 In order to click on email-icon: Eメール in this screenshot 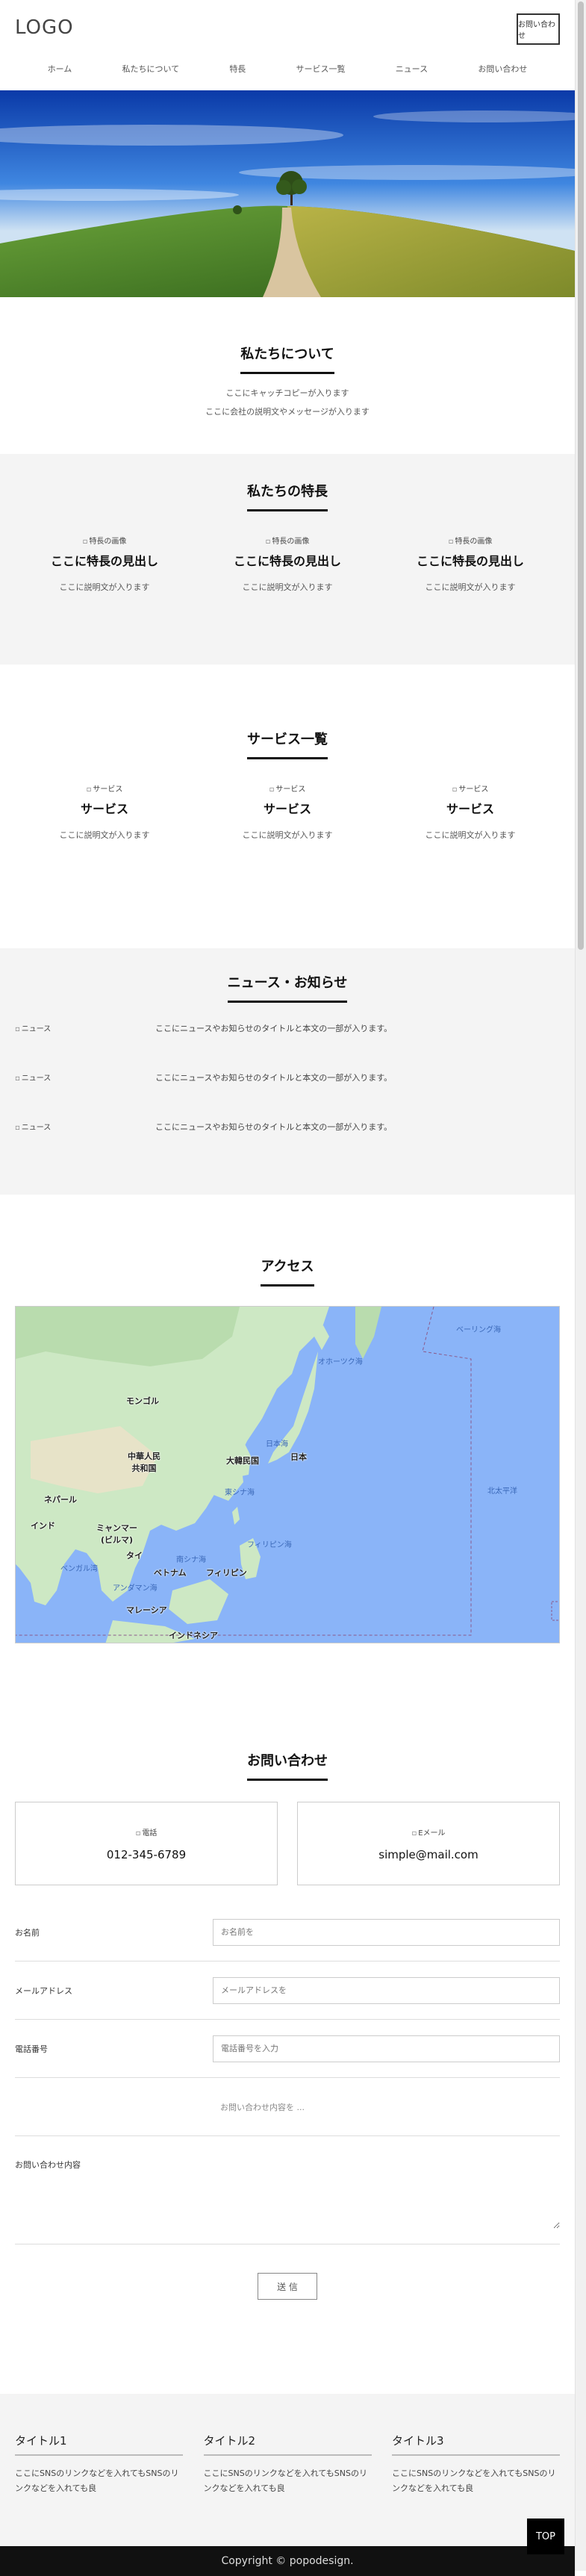, I will do `click(428, 1832)`.